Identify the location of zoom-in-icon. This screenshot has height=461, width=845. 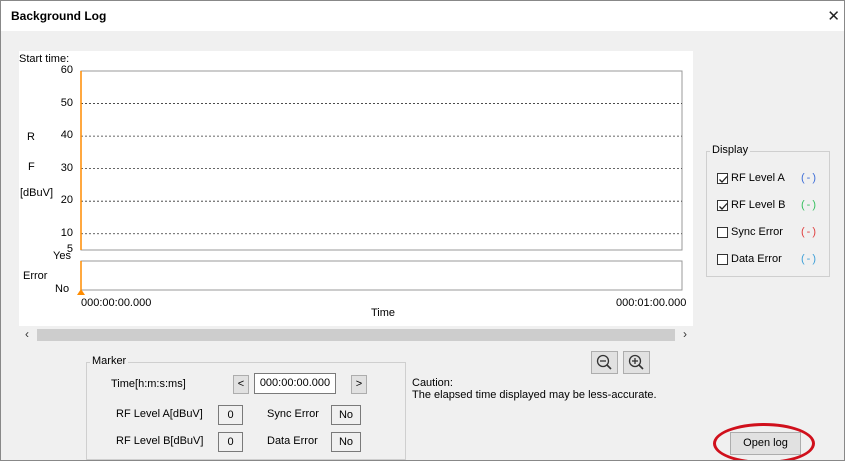
(636, 362).